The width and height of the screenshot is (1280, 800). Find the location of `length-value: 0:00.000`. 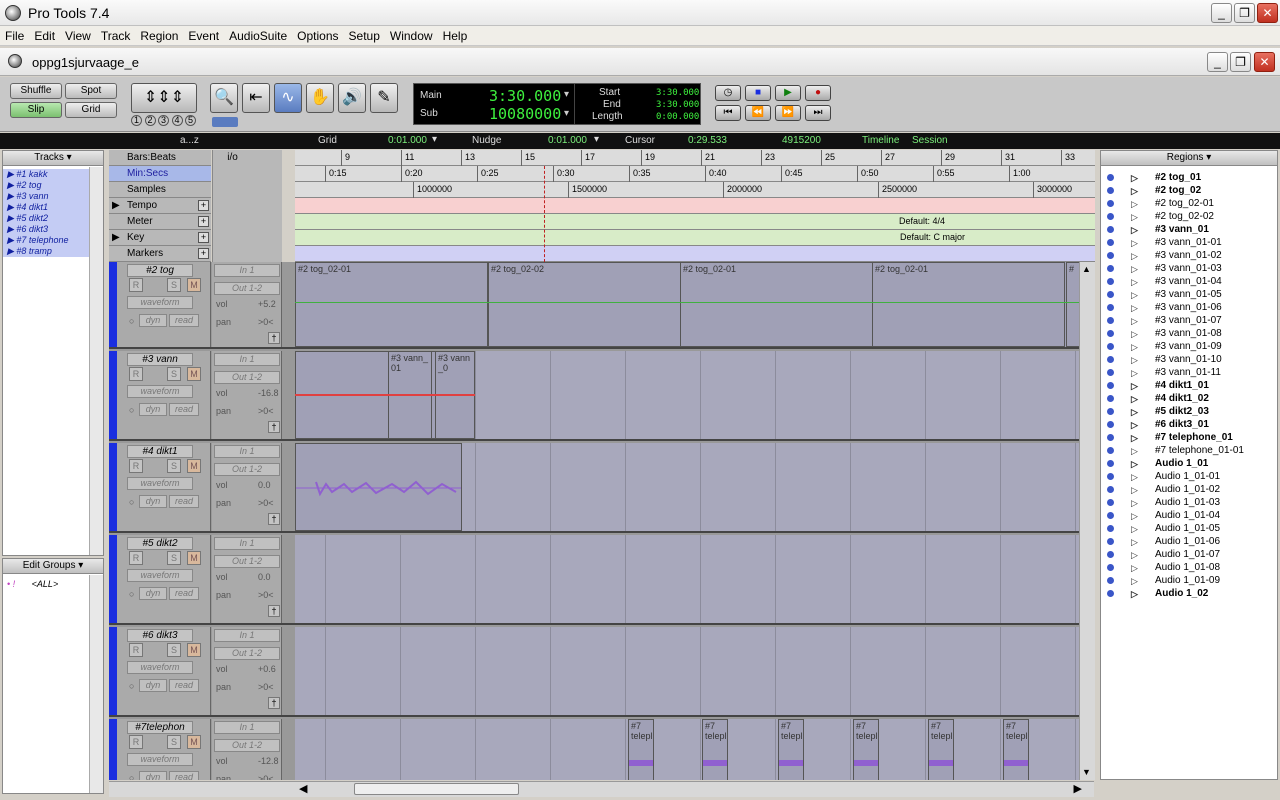

length-value: 0:00.000 is located at coordinates (677, 117).